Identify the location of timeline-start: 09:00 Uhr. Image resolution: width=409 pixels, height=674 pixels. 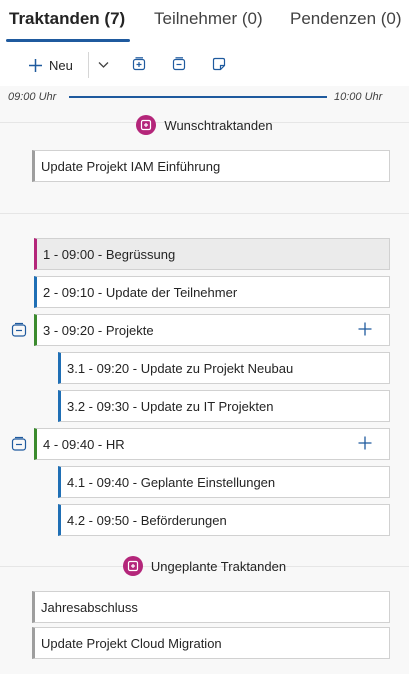
(32, 97).